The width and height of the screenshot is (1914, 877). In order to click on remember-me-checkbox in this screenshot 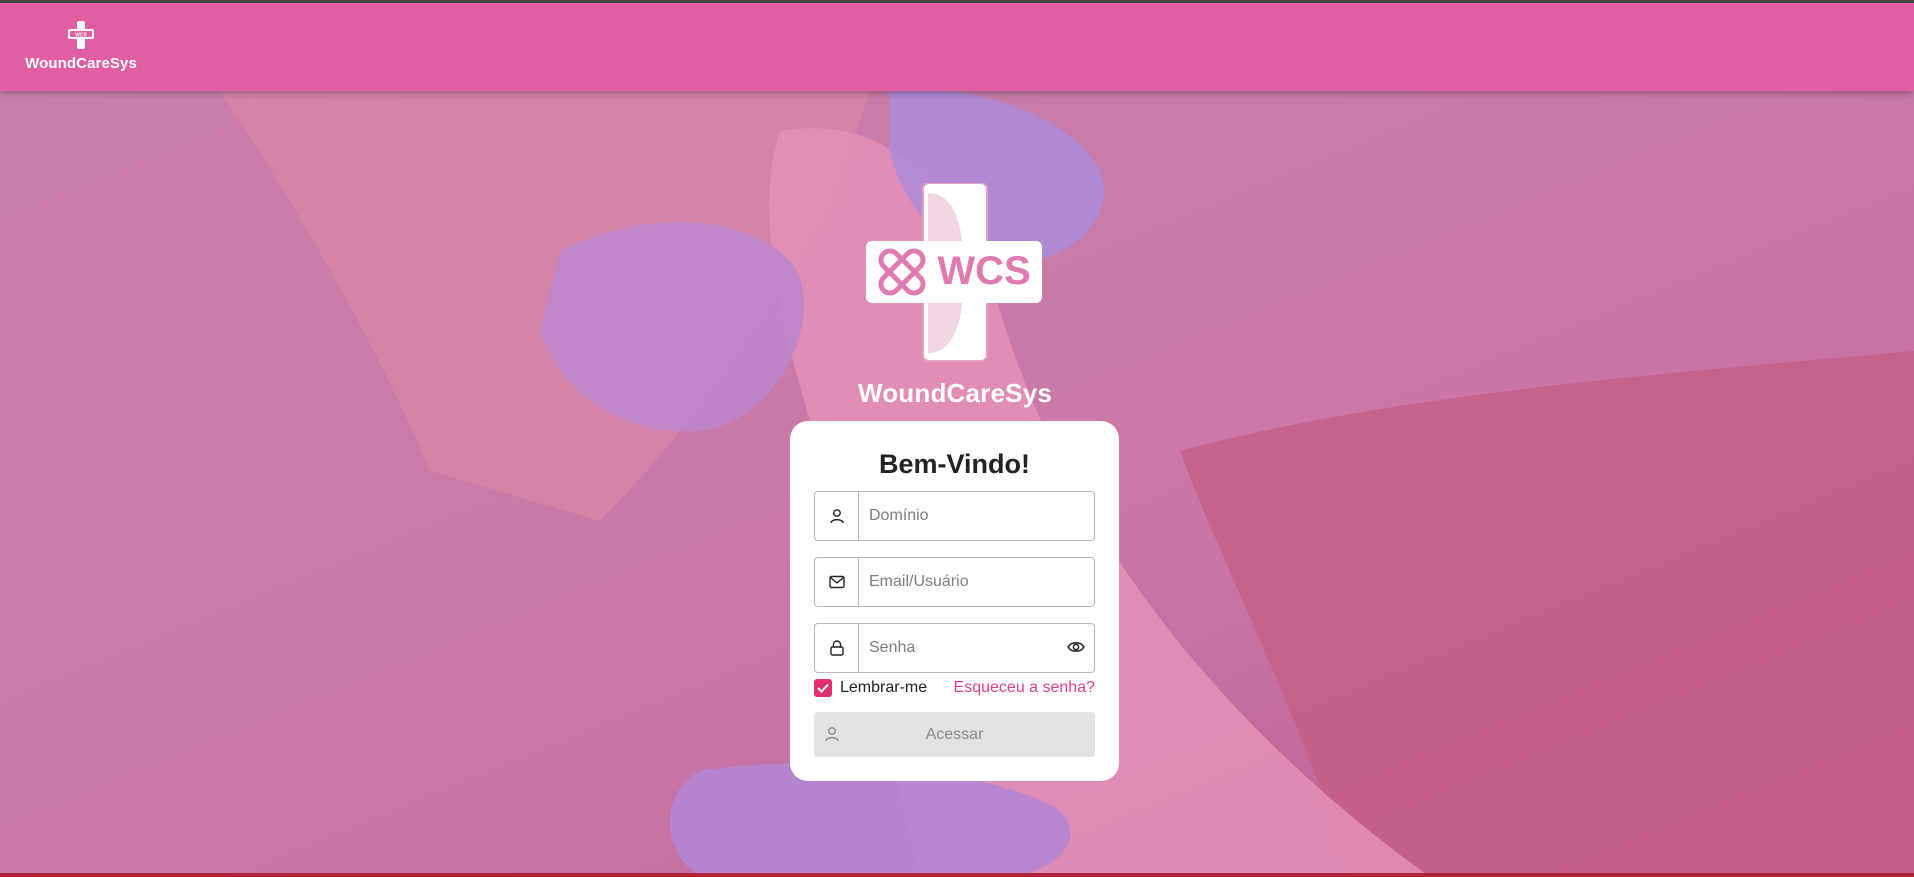, I will do `click(823, 688)`.